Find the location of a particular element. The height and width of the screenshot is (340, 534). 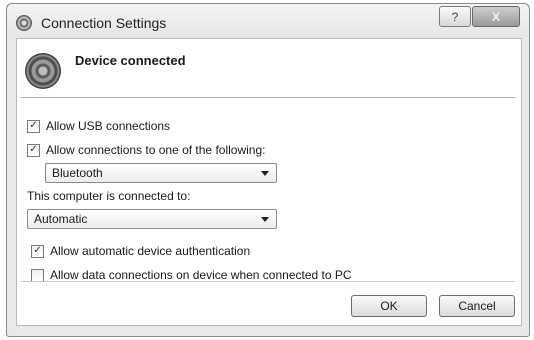

disc-icon is located at coordinates (24, 23).